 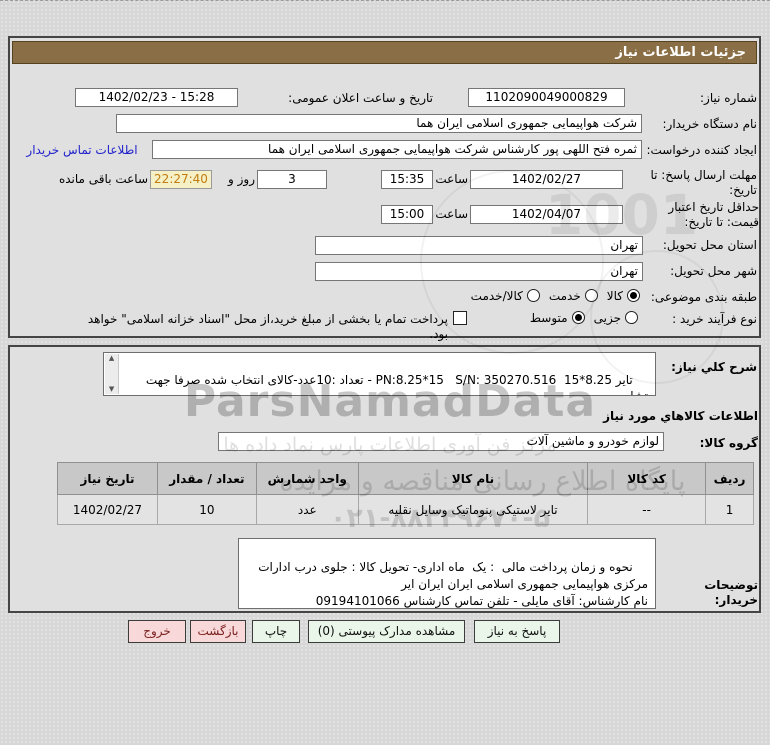 I want to click on respond-to-need-button: پاسخ به نیاز, so click(x=517, y=631).